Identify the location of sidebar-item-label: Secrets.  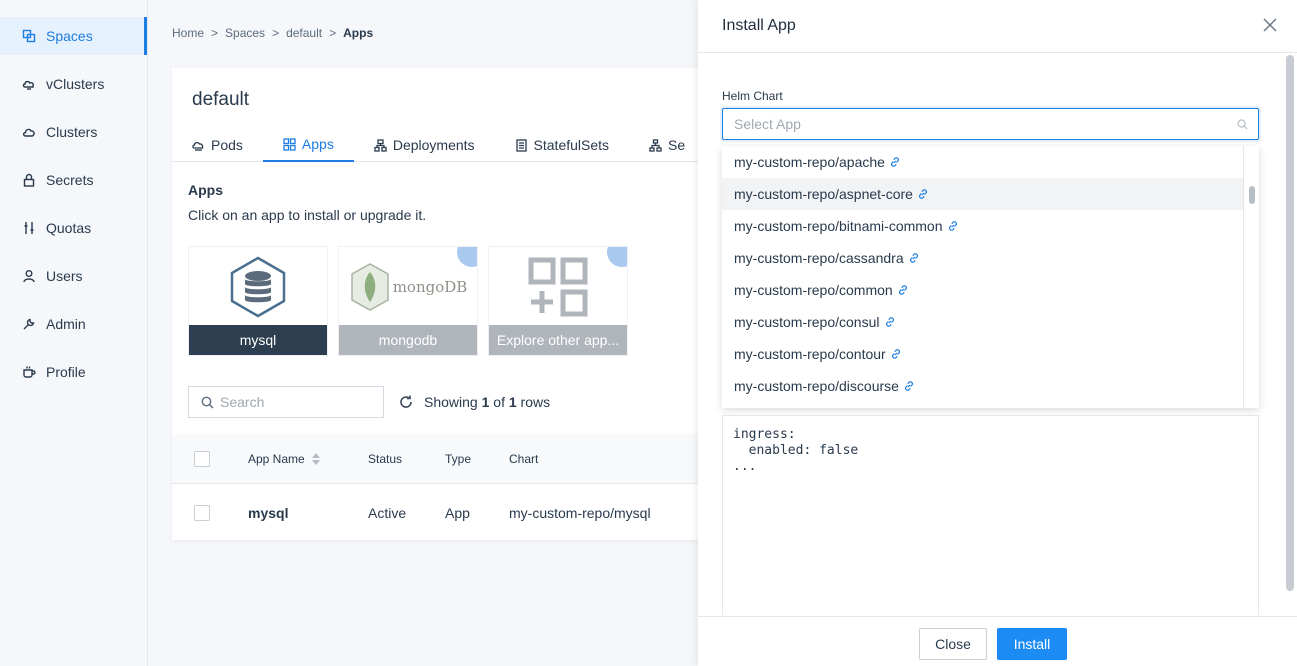
(70, 180).